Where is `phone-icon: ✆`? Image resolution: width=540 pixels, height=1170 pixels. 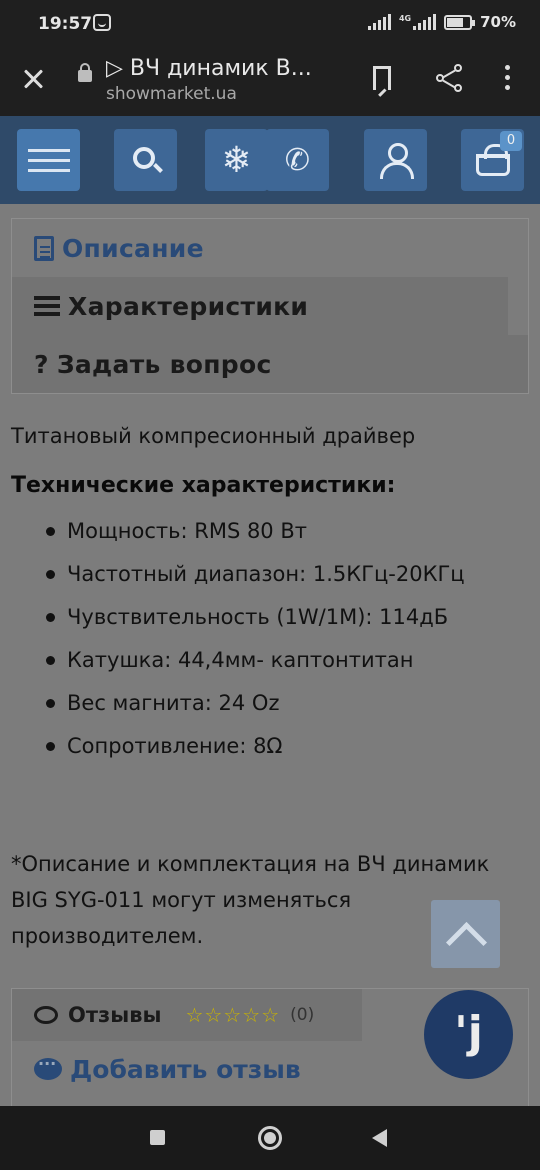 phone-icon: ✆ is located at coordinates (297, 160).